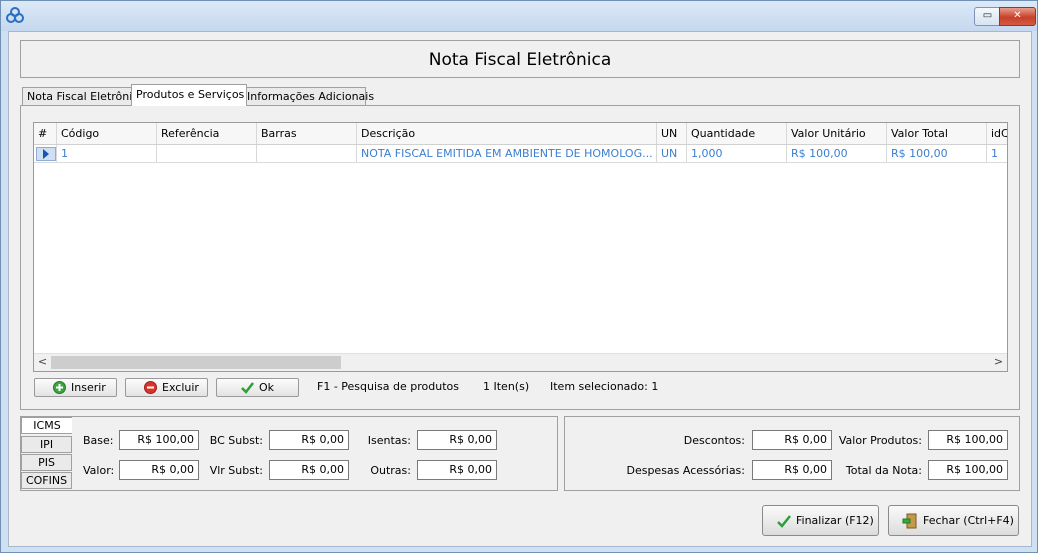 The image size is (1038, 553). I want to click on isentas-field: R$ 0,00, so click(457, 440).